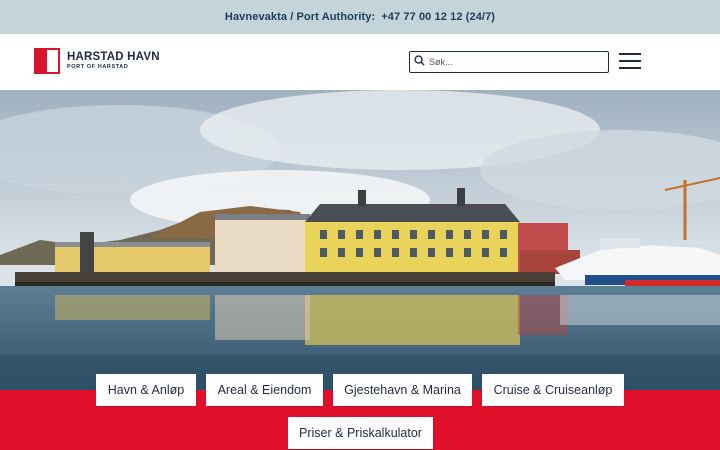 The image size is (720, 450). Describe the element at coordinates (98, 67) in the screenshot. I see `logo-subtitle: PORT OF HARSTAD` at that location.